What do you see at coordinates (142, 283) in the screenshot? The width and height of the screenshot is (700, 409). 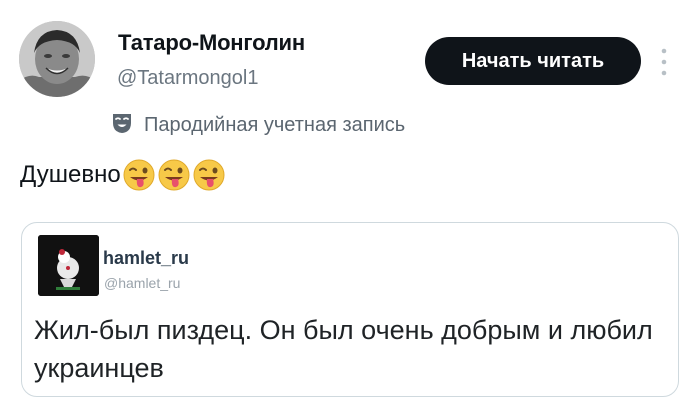 I see `quote-author-handle: @hamlet_ru` at bounding box center [142, 283].